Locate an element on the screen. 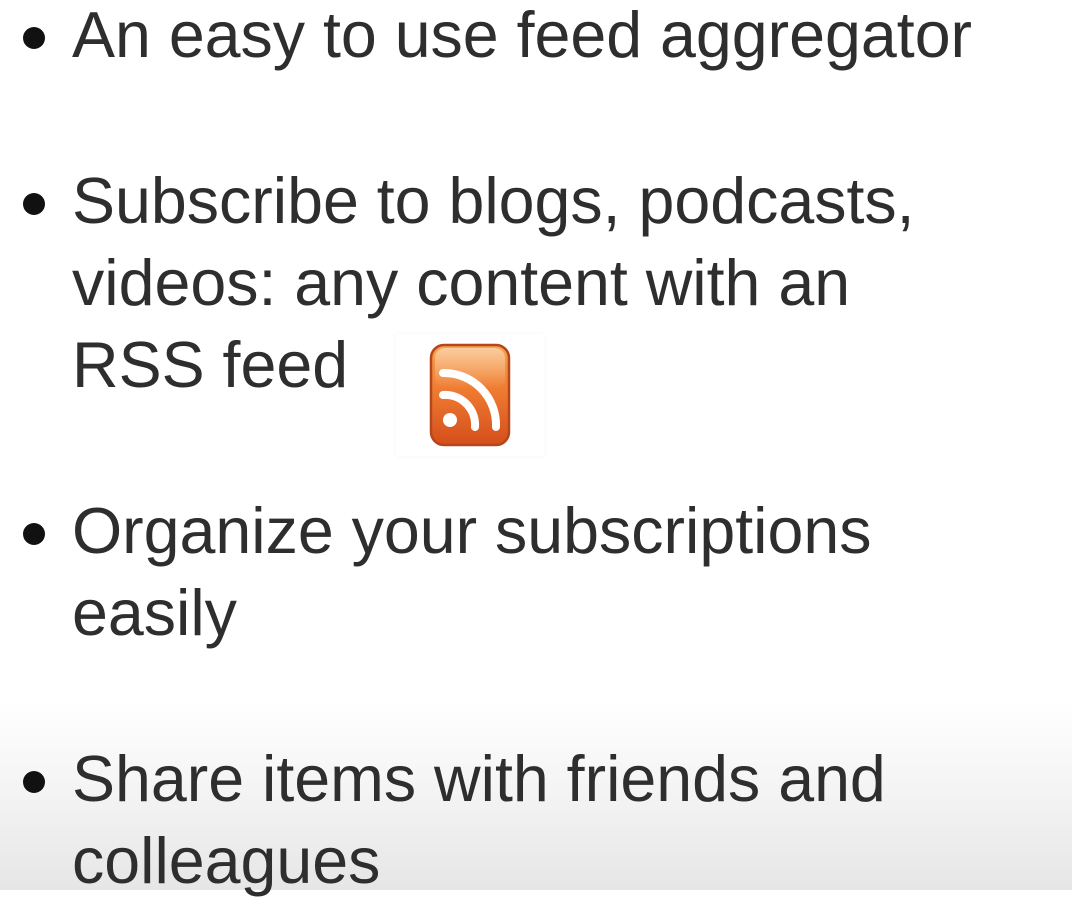 This screenshot has width=1072, height=902. bullet-line: videos: any content with an is located at coordinates (461, 283).